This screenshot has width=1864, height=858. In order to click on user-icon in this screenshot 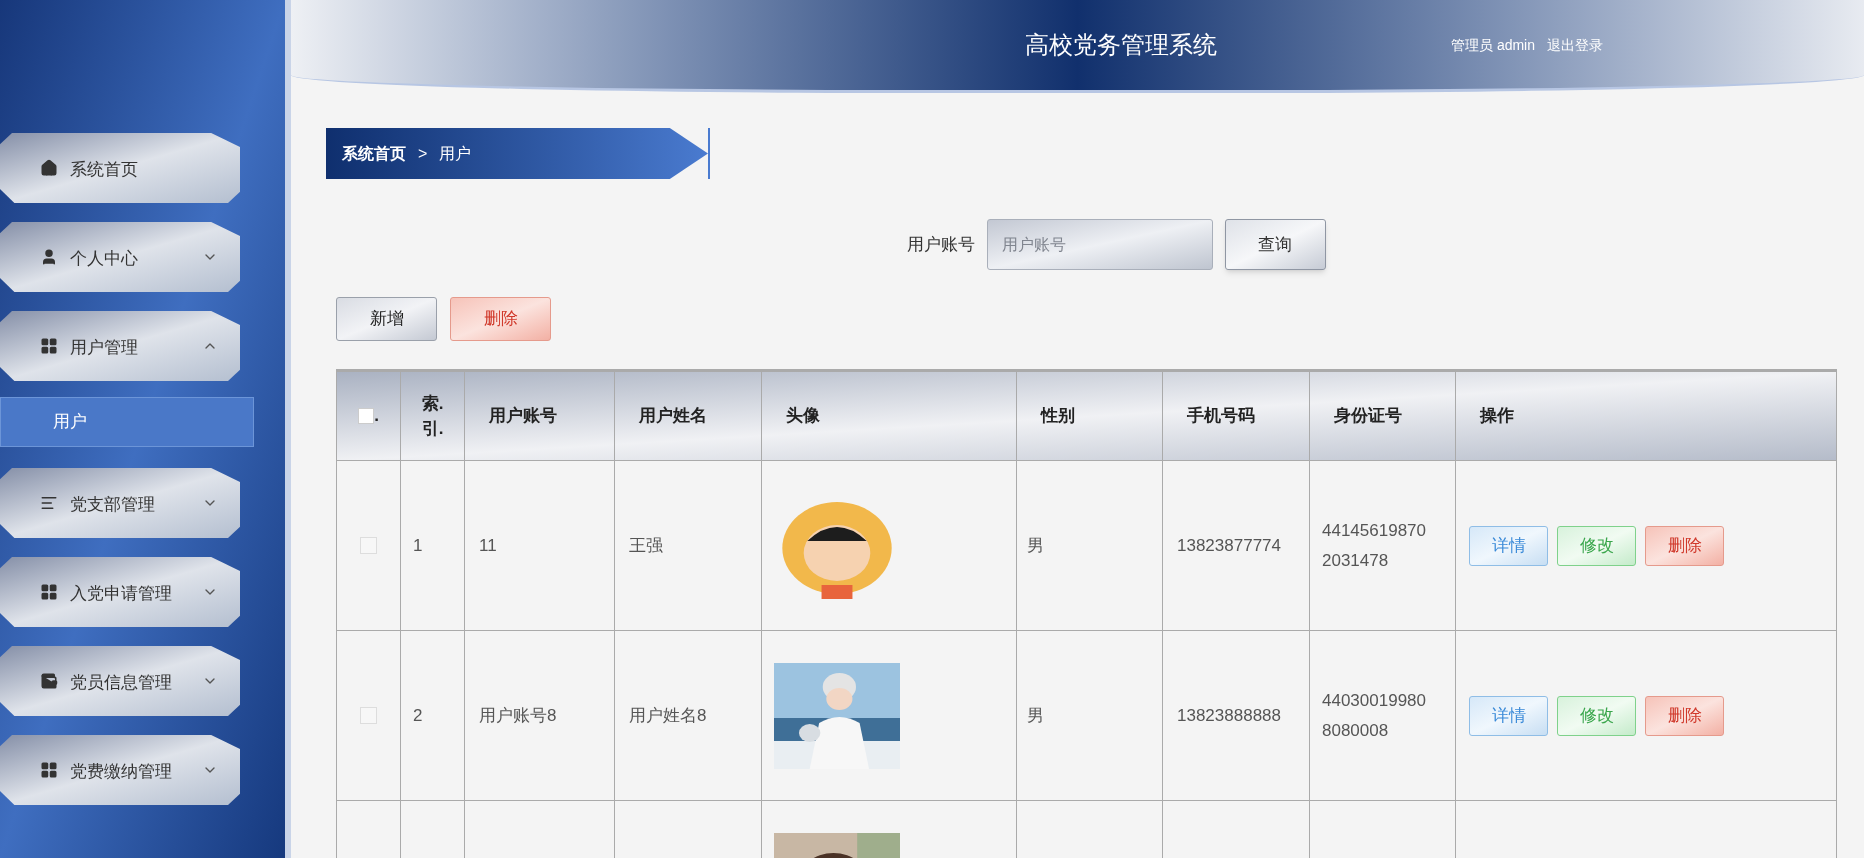, I will do `click(49, 257)`.